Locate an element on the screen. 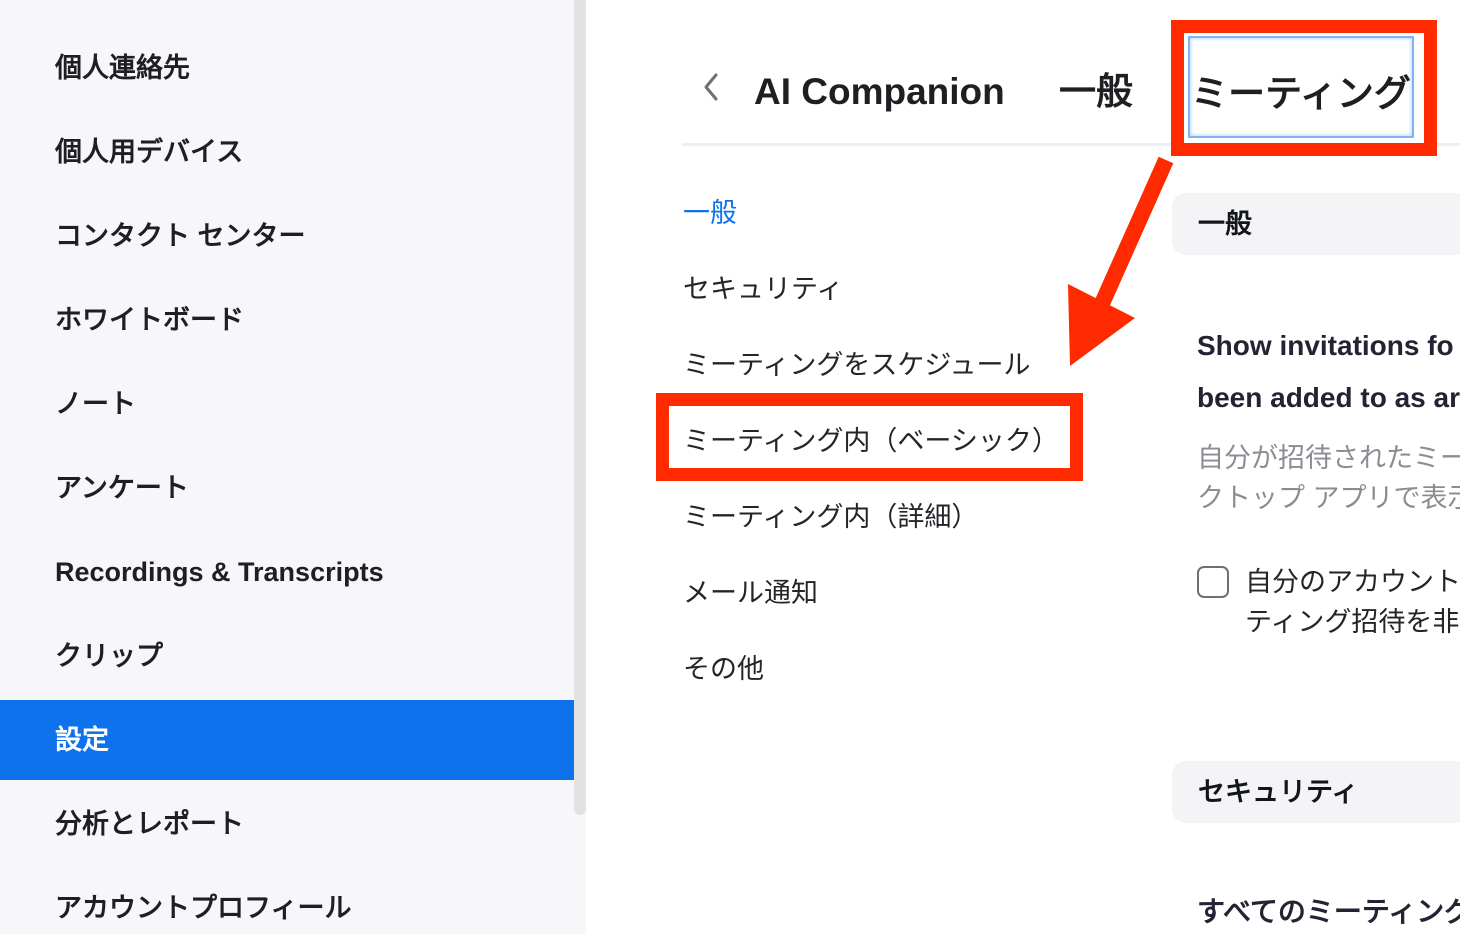 This screenshot has width=1460, height=950. section-nav-schedule-meeting: ミーティングをスケジュール is located at coordinates (871, 380).